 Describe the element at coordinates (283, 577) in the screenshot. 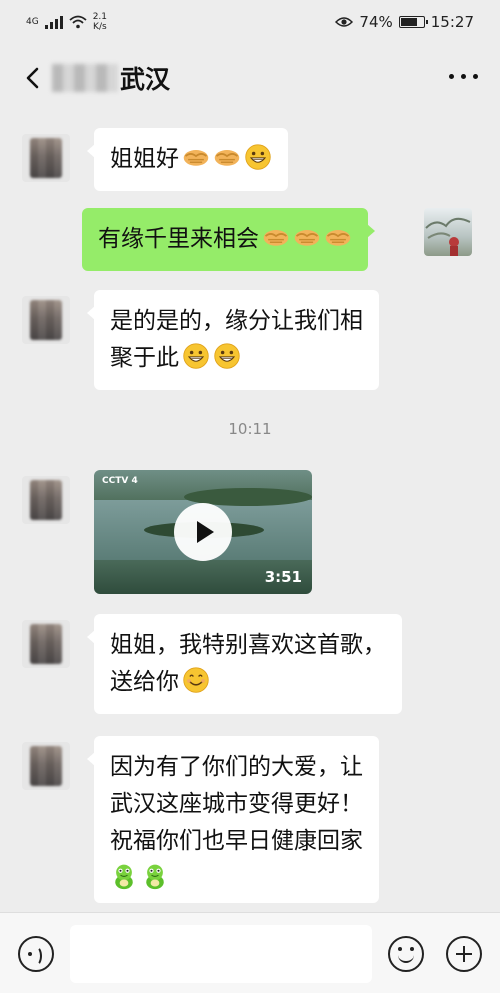

I see `video-duration: 3:51` at that location.